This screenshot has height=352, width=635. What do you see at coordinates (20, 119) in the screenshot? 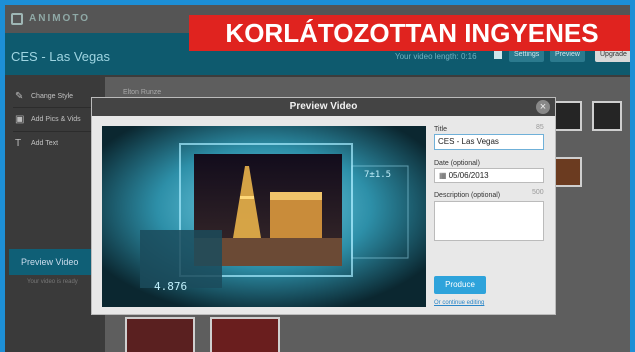
I see `photo-icon: ▣` at bounding box center [20, 119].